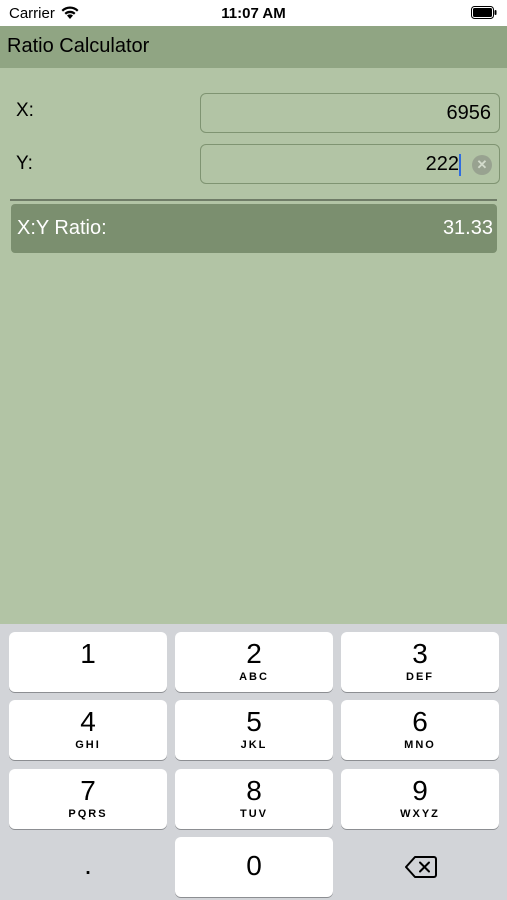  What do you see at coordinates (253, 47) in the screenshot?
I see `nav-bar: Ratio Calculator` at bounding box center [253, 47].